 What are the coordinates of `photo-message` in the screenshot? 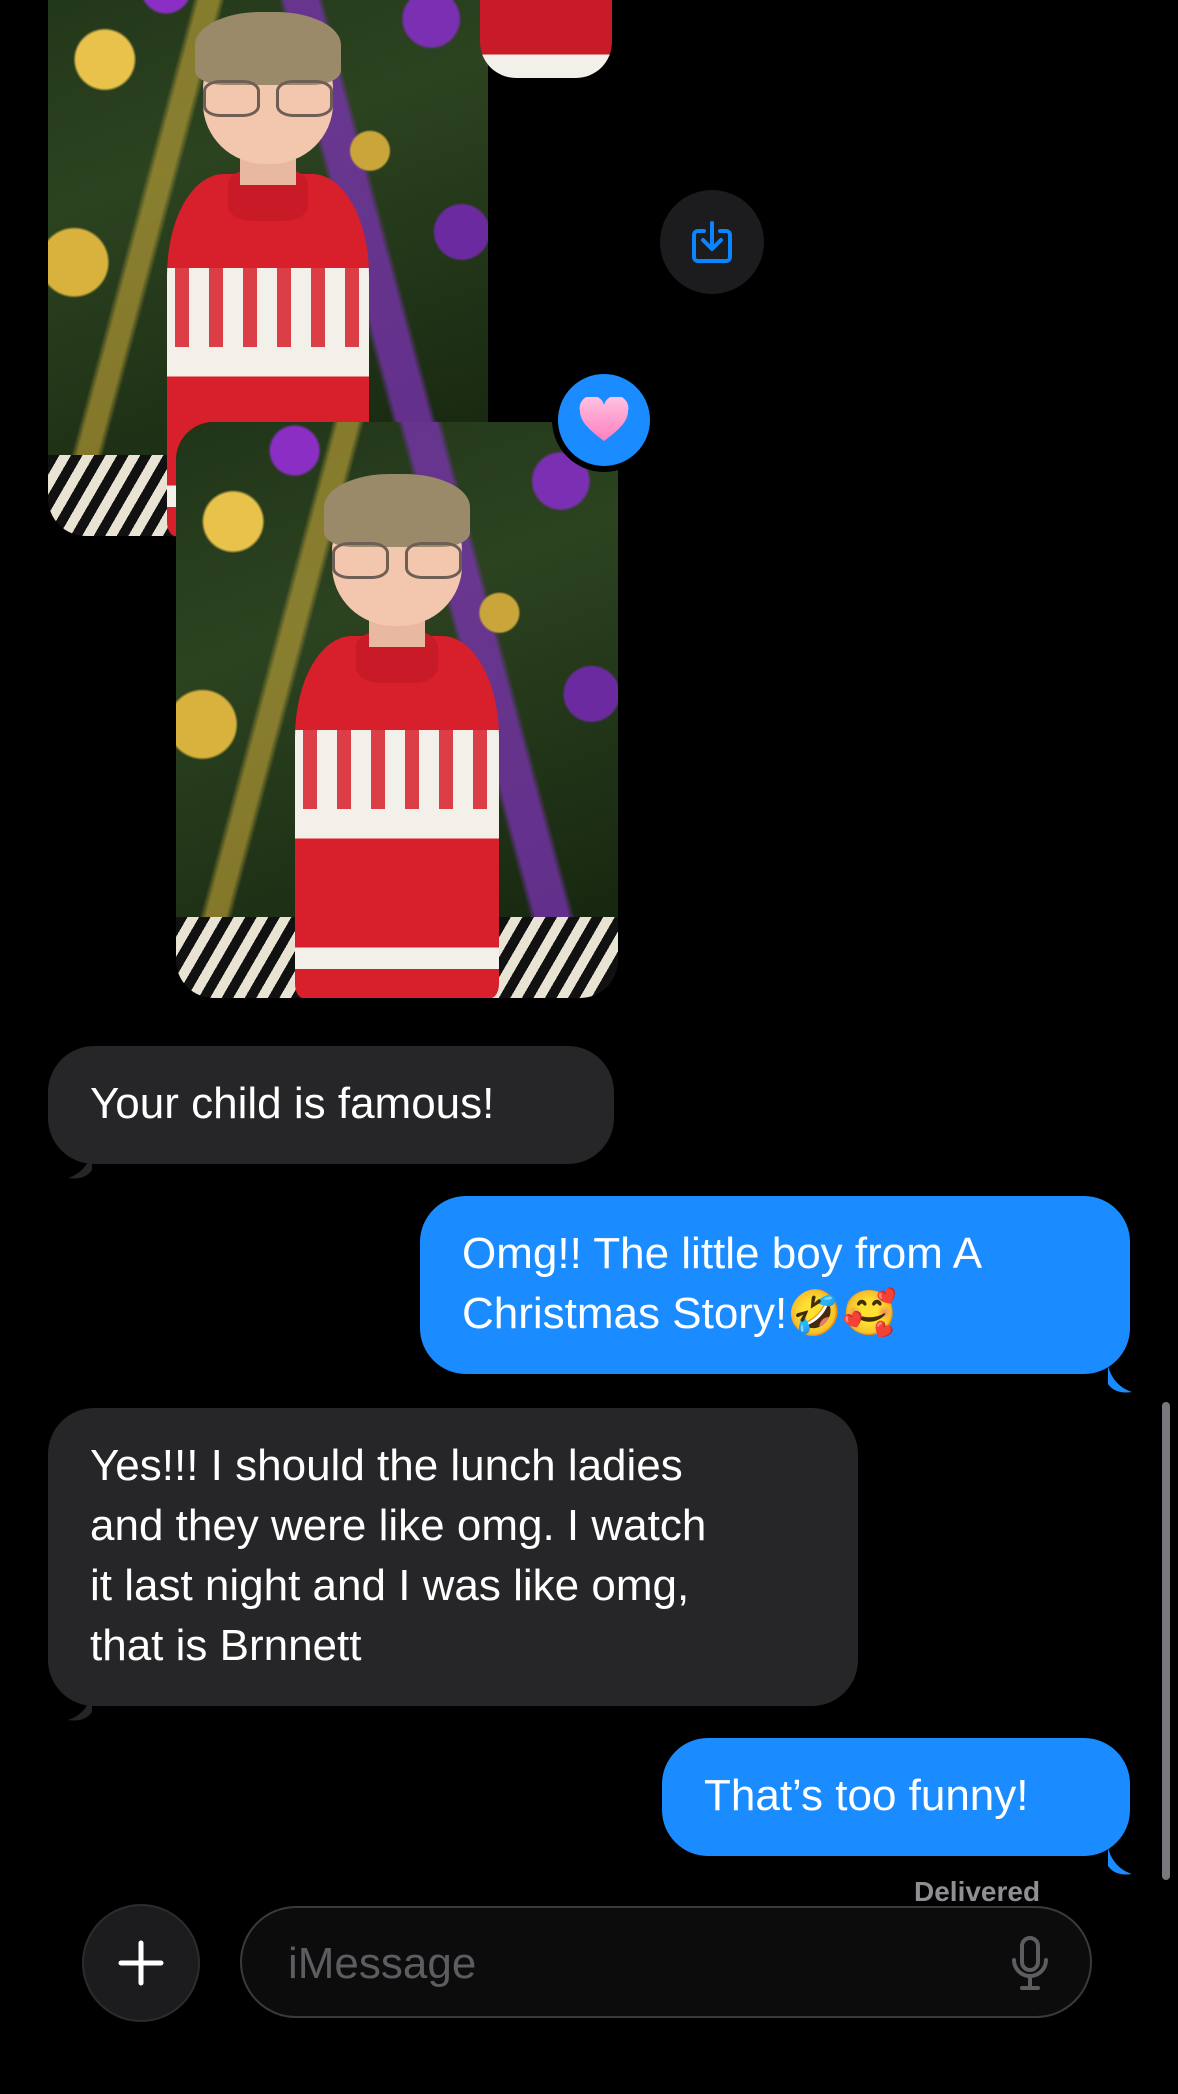 It's located at (397, 710).